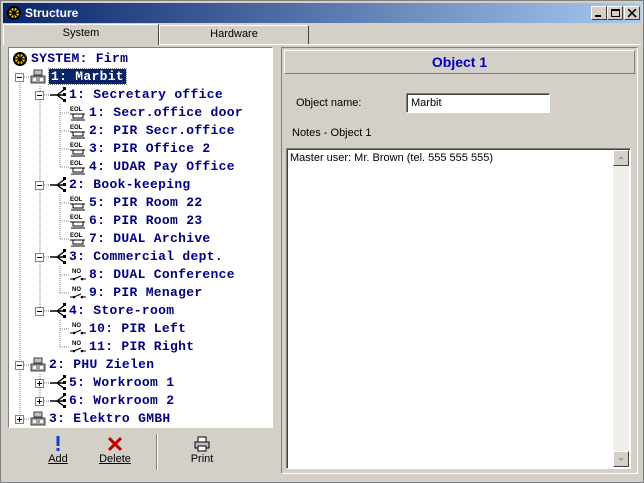  Describe the element at coordinates (52, 13) in the screenshot. I see `window-title: Structure` at that location.